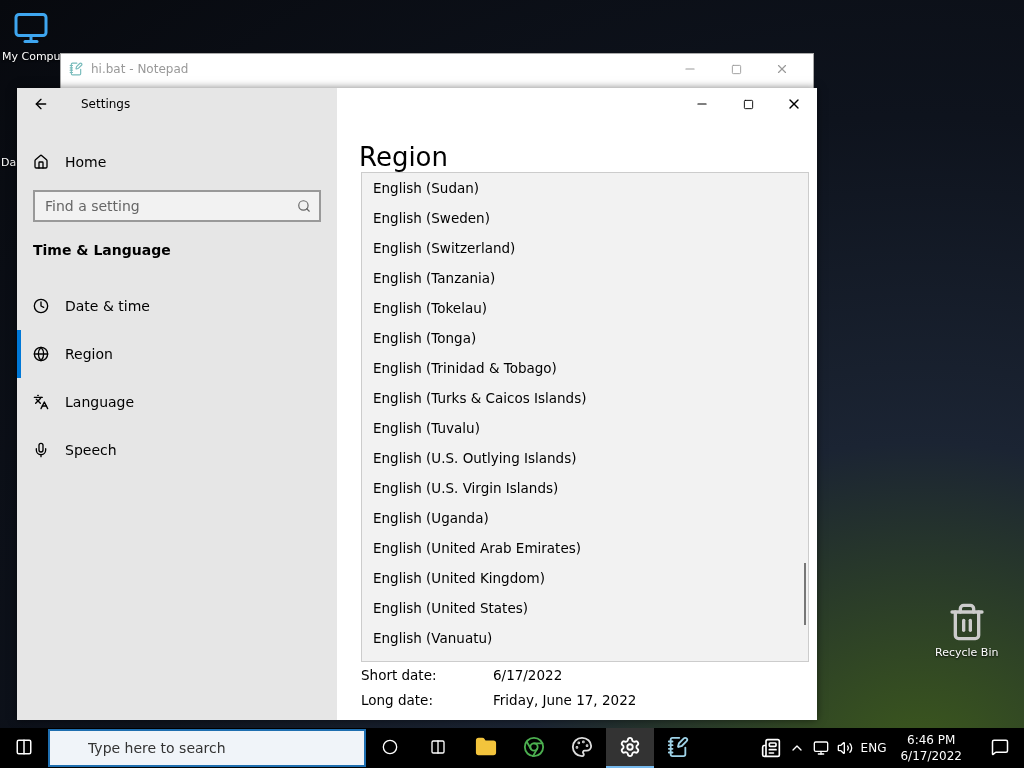 This screenshot has height=768, width=1024. Describe the element at coordinates (177, 450) in the screenshot. I see `nav-item: Speech` at that location.